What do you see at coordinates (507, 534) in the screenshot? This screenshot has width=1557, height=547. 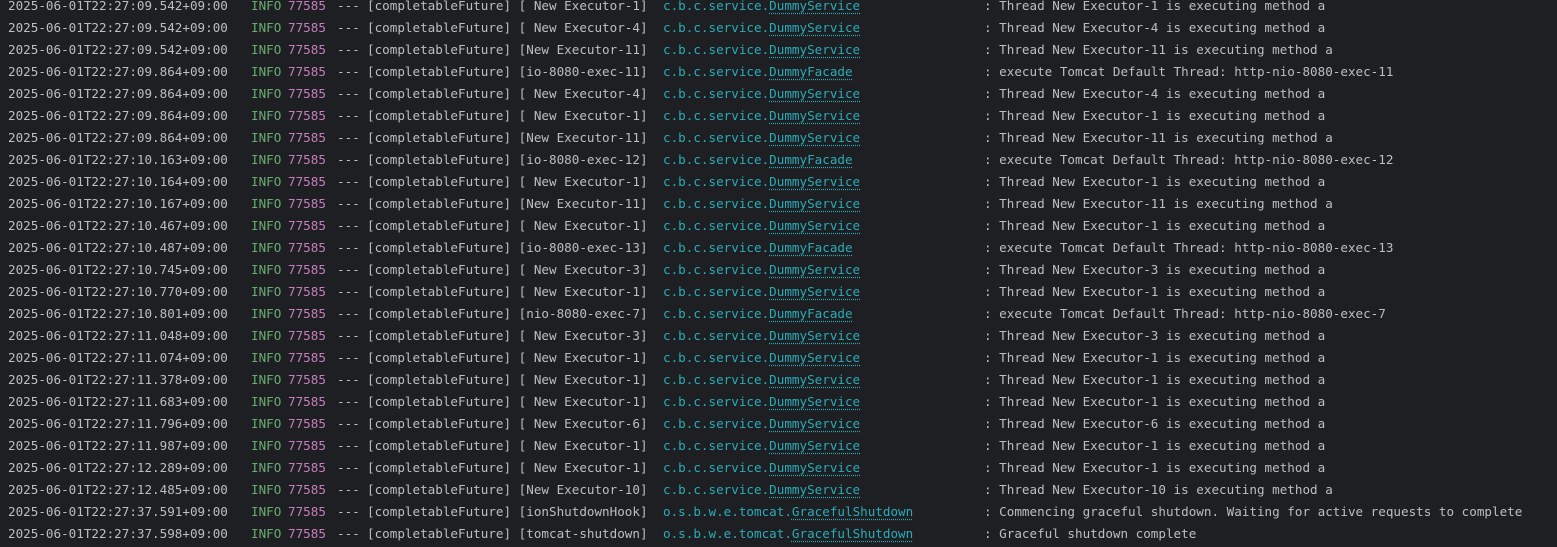 I see `log-app-thread: [completableFuture] [tomcat-shutdown]` at bounding box center [507, 534].